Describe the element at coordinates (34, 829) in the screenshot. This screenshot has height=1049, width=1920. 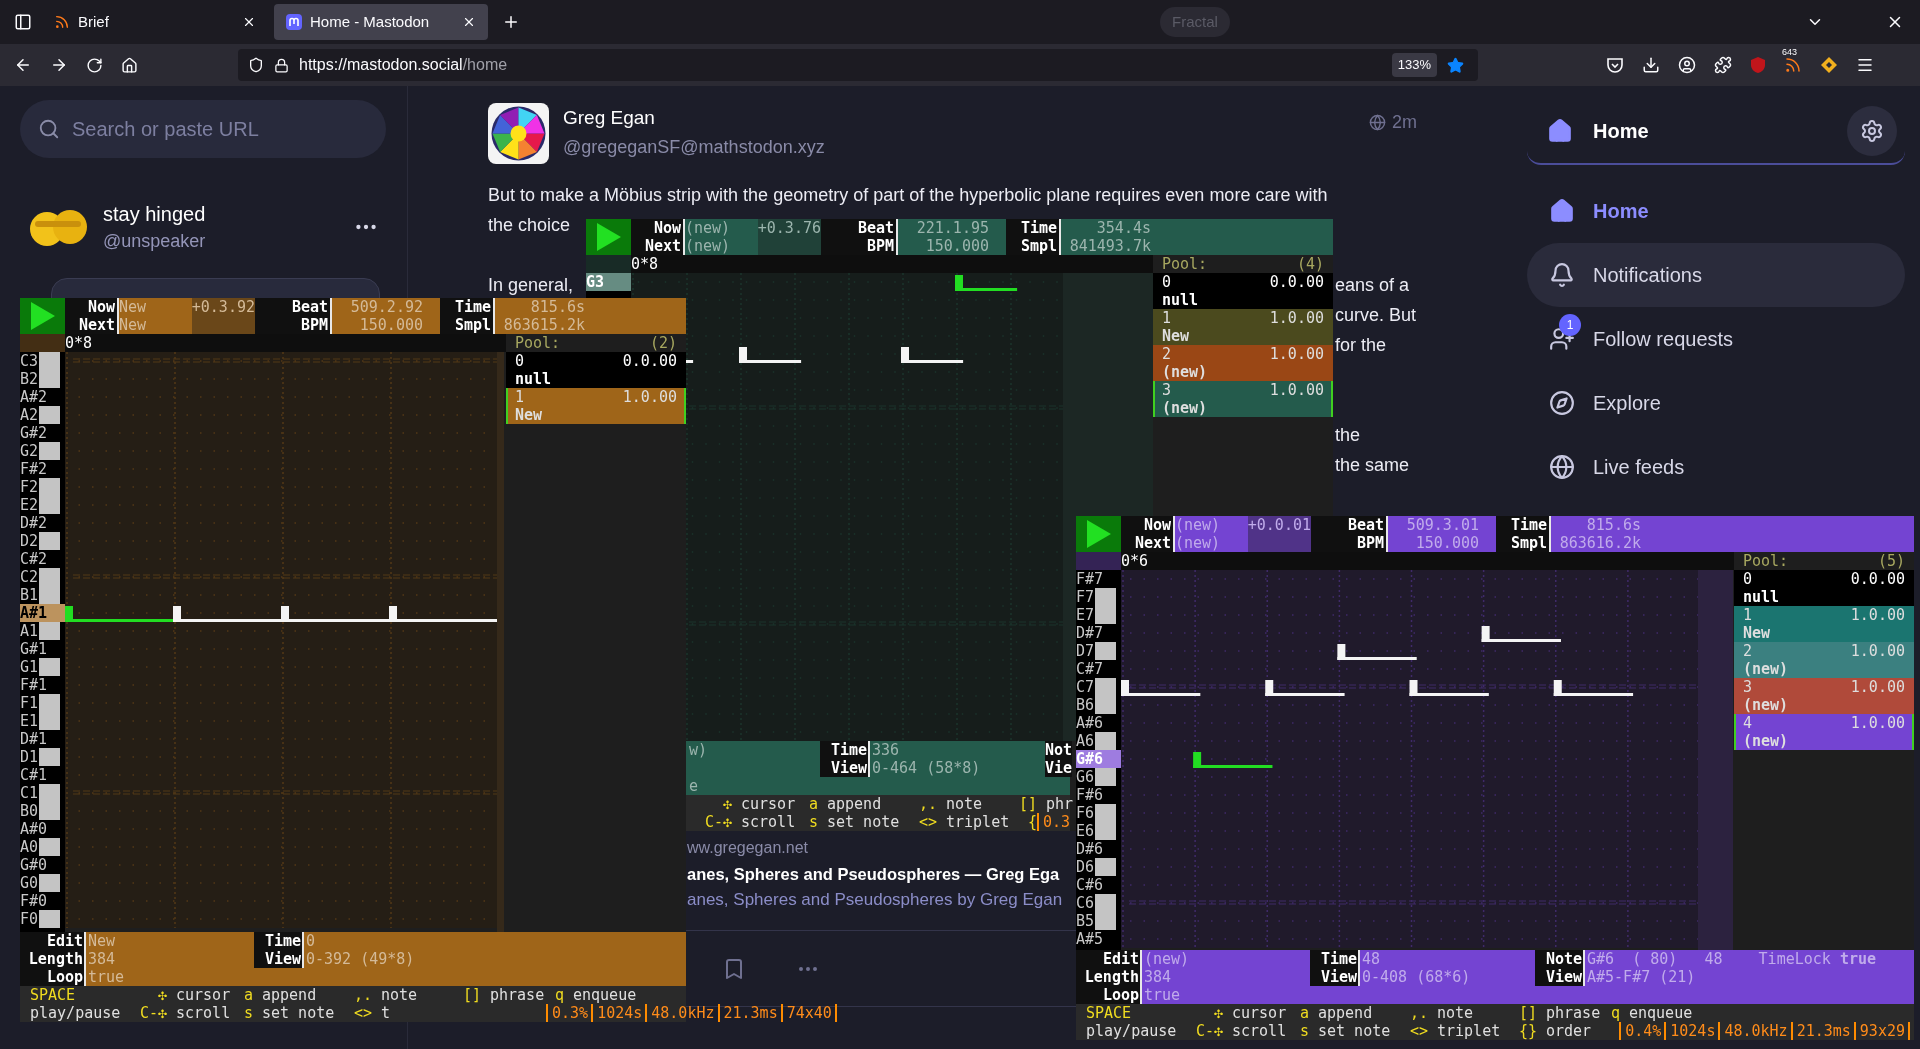
I see `note-label: A#0` at that location.